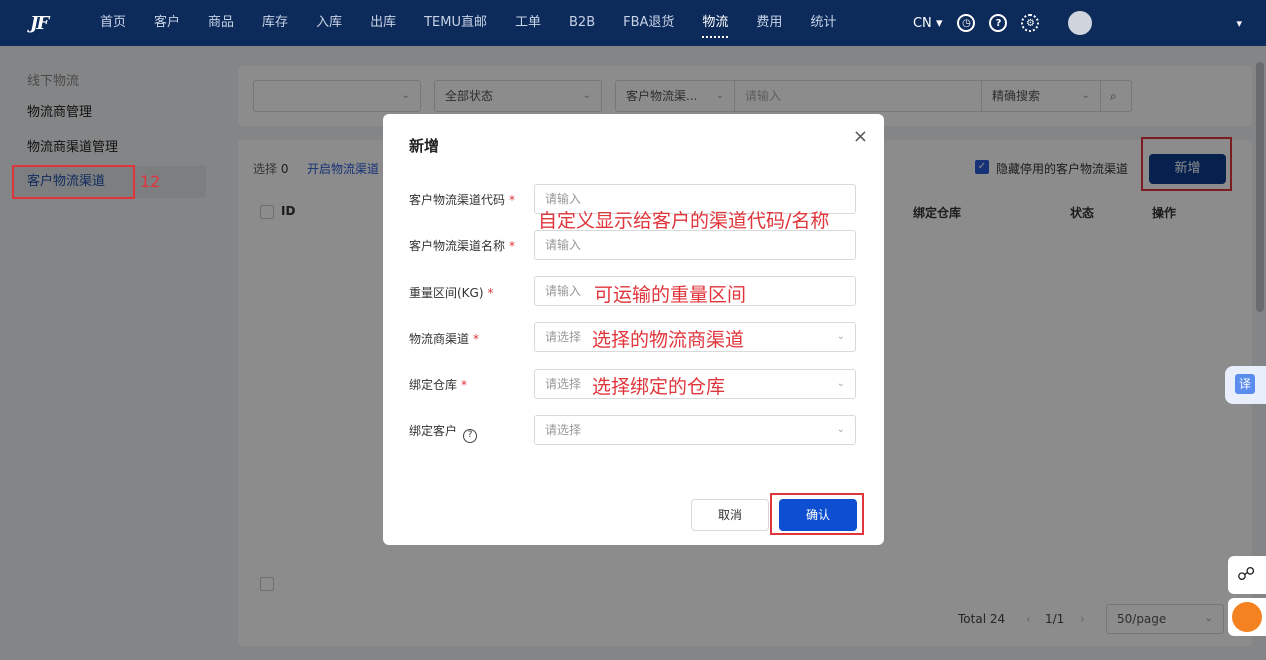 This screenshot has width=1266, height=660. What do you see at coordinates (424, 146) in the screenshot?
I see `dialog-title: 新增` at bounding box center [424, 146].